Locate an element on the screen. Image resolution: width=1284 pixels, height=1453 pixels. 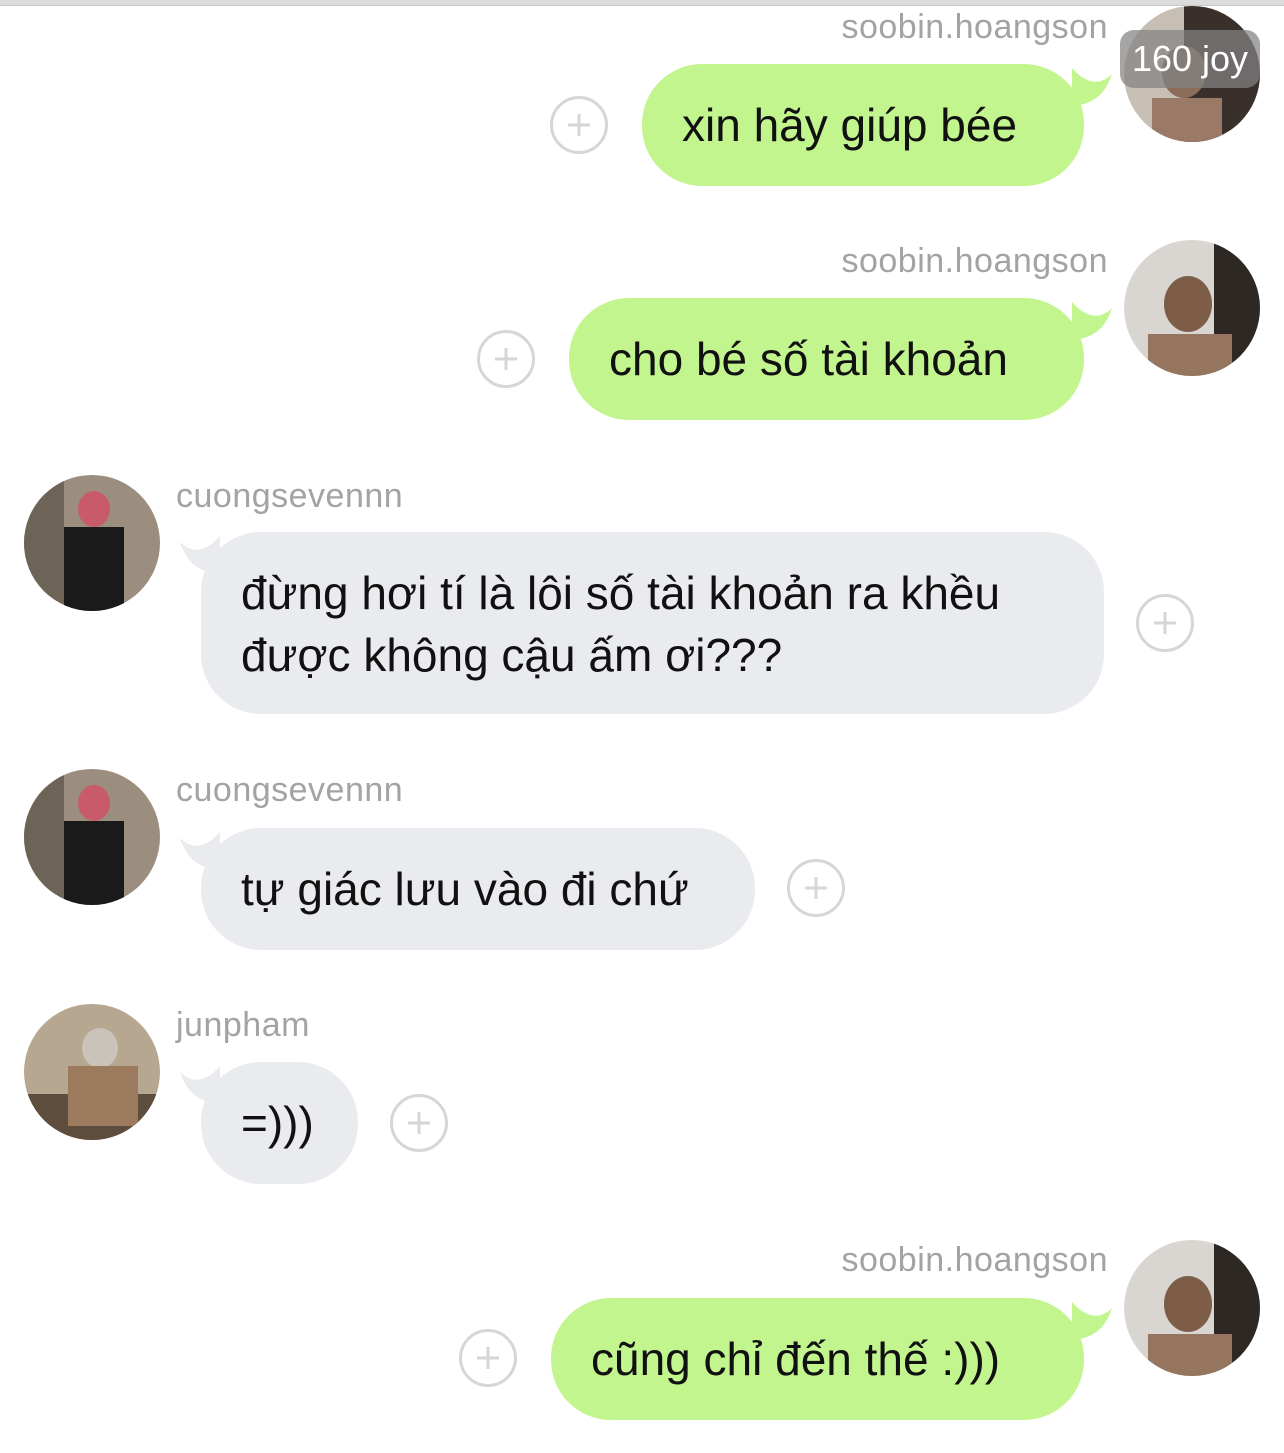
message-bubble: tự giác lưu vào đi chứ is located at coordinates (478, 889).